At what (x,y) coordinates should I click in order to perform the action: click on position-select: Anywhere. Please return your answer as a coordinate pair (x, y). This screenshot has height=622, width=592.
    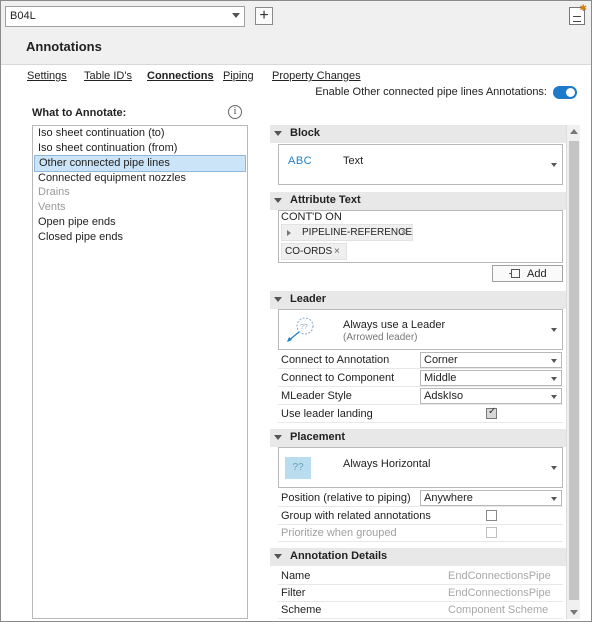
    Looking at the image, I should click on (491, 498).